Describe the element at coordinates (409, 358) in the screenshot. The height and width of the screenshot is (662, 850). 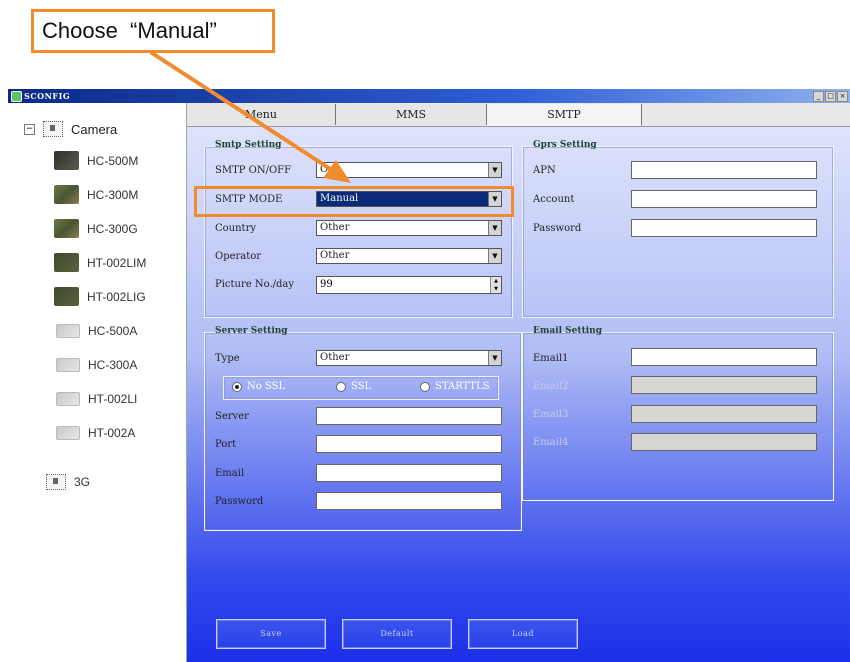
I see `type-select: Other ▼` at that location.